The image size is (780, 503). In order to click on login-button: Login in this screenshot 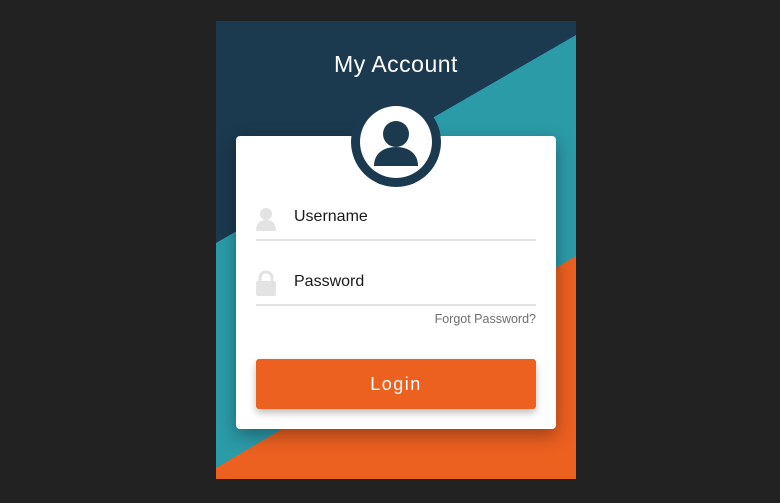, I will do `click(396, 384)`.